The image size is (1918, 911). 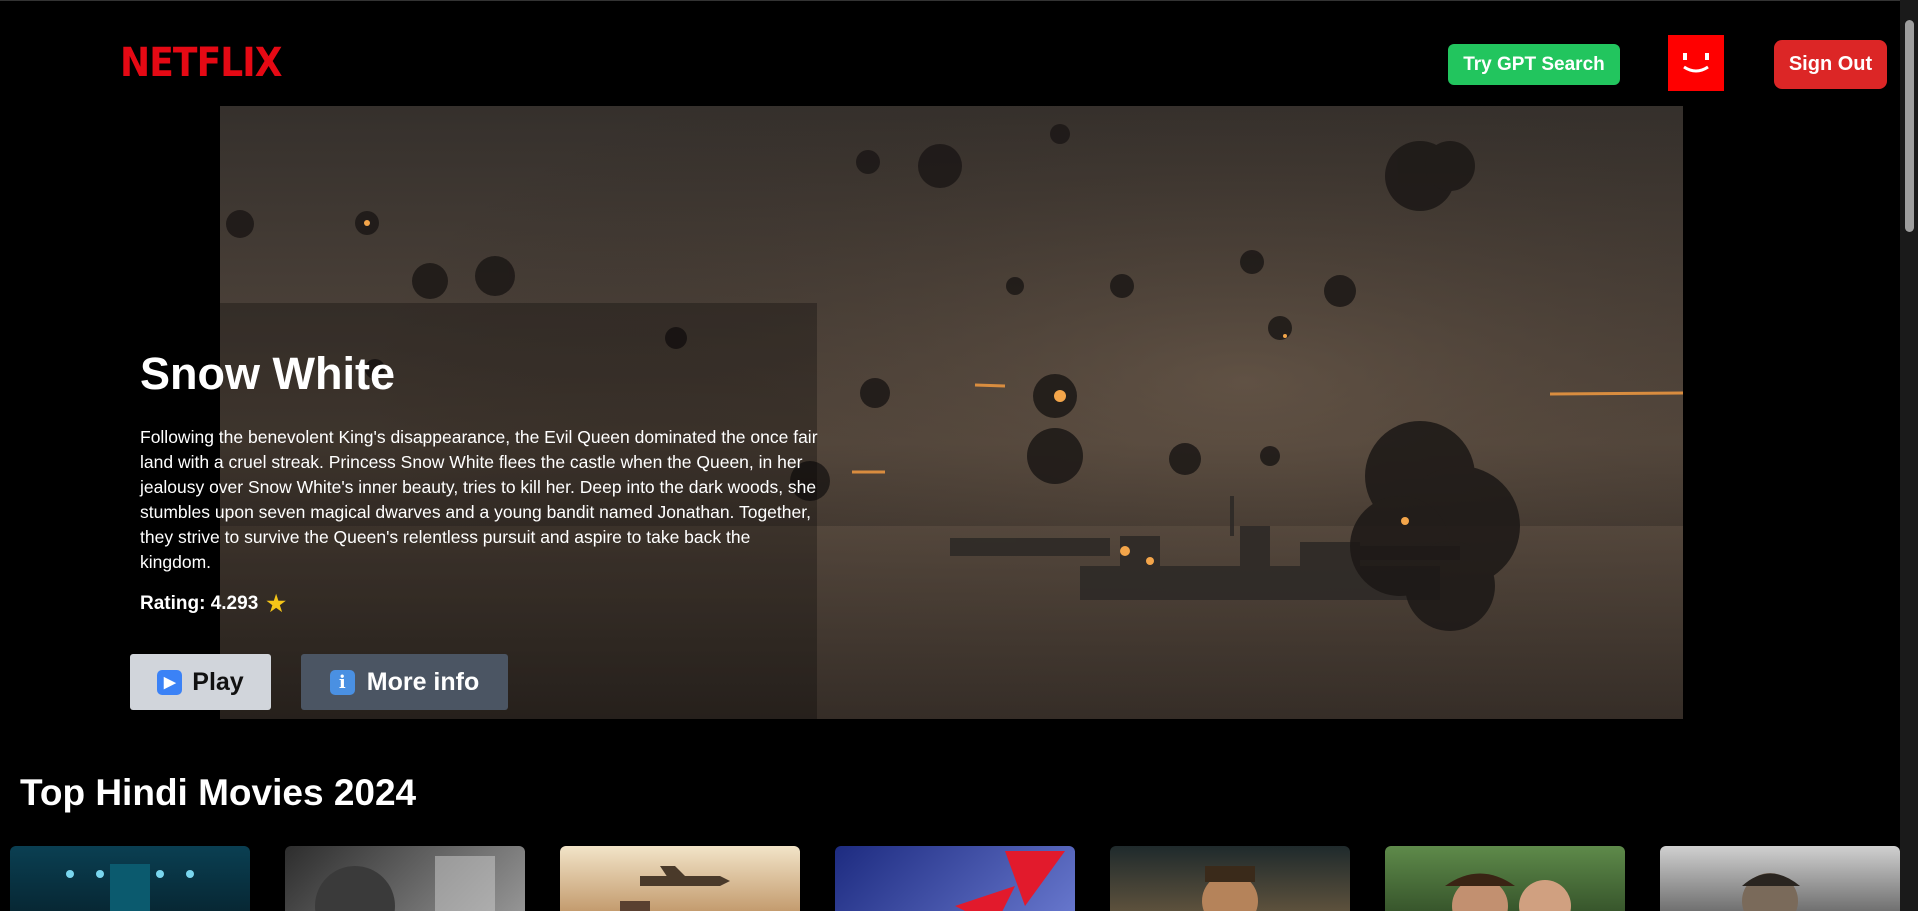 I want to click on more-info-button: i More info, so click(x=404, y=682).